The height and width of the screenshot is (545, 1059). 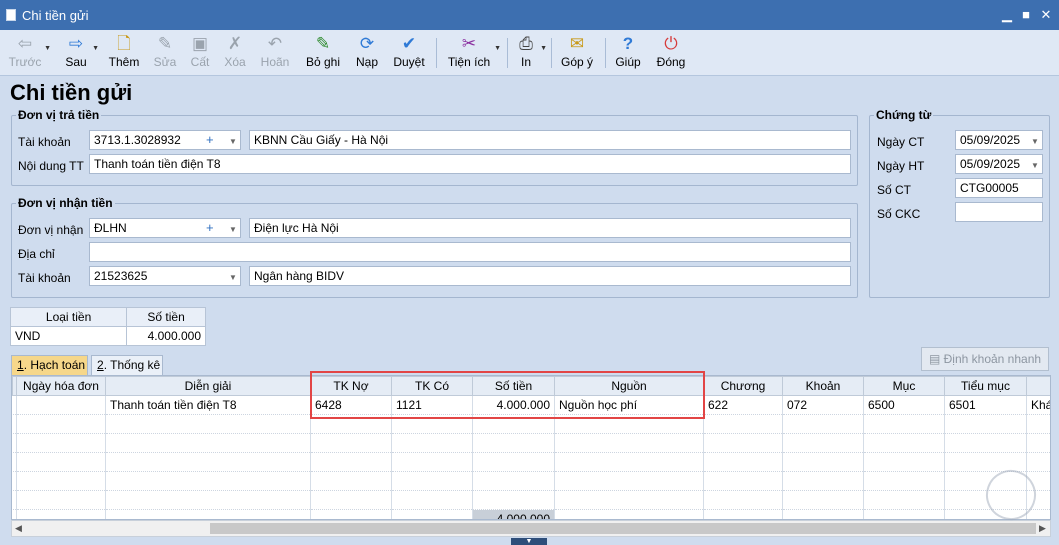 What do you see at coordinates (985, 386) in the screenshot?
I see `grid-header-cell: Tiểu mục` at bounding box center [985, 386].